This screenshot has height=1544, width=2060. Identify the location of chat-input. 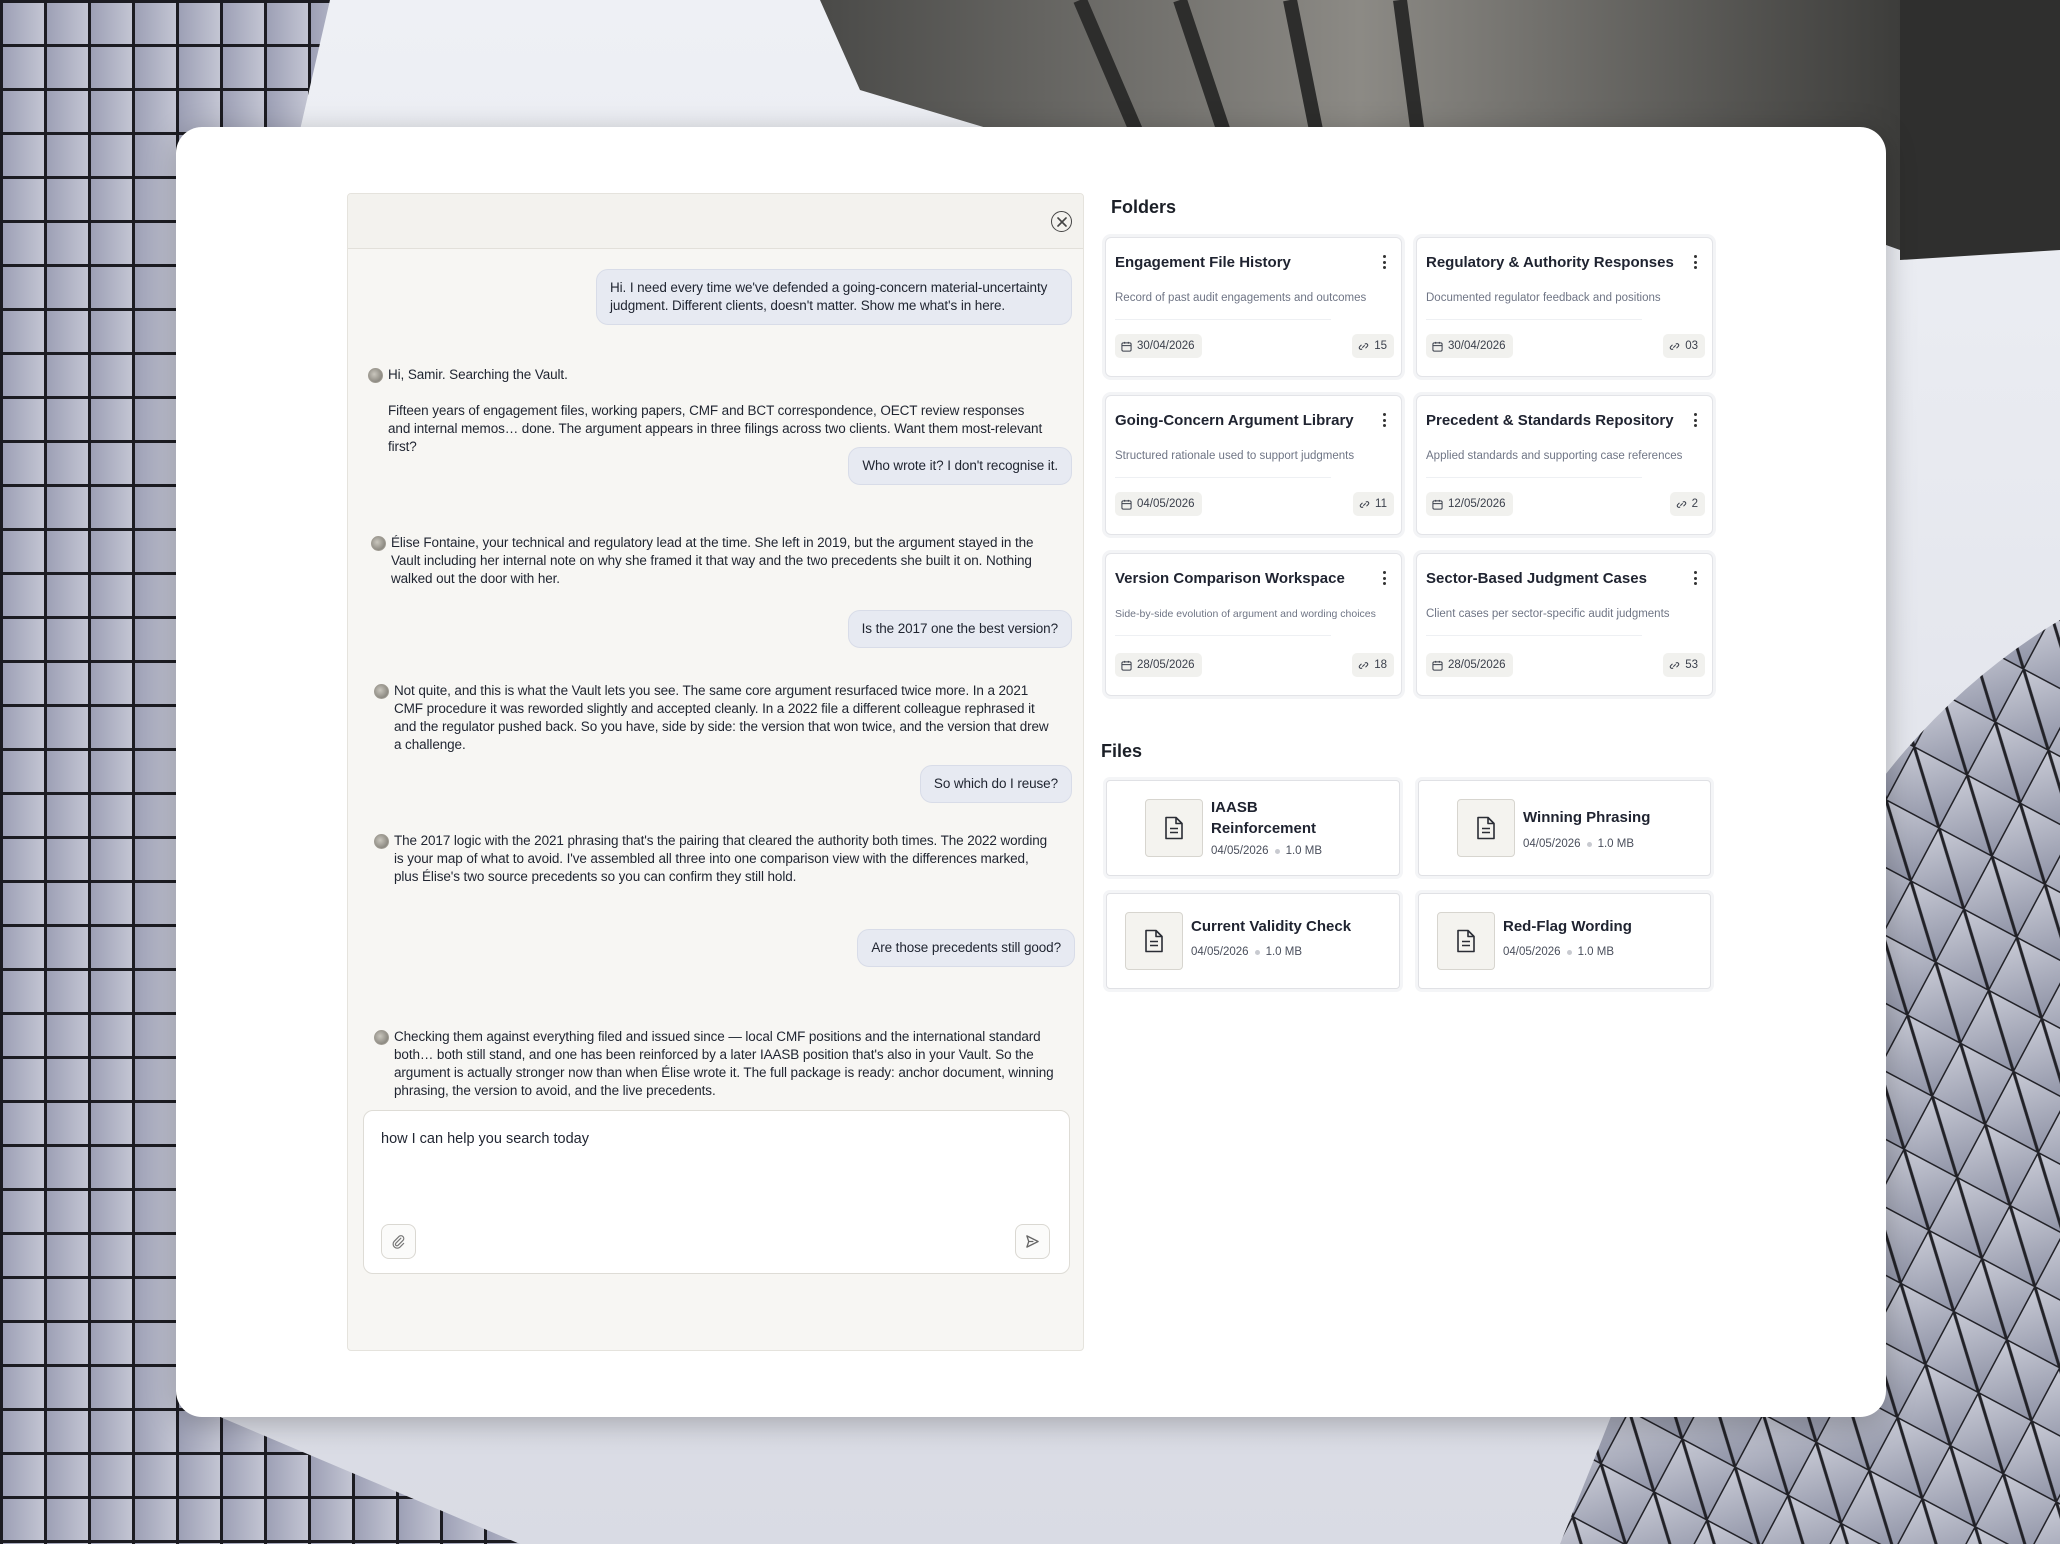
(711, 1166).